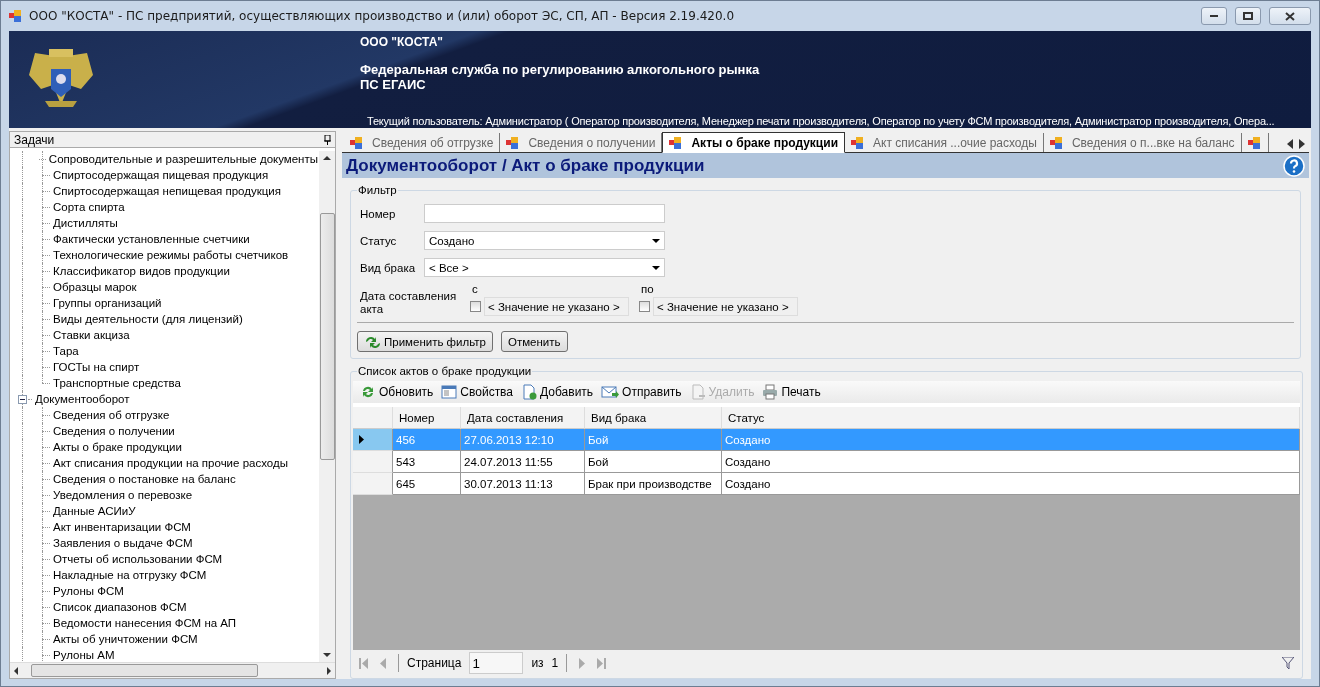  Describe the element at coordinates (167, 191) in the screenshot. I see `tree-item: Спиртосодержащая непищевая продукция` at that location.